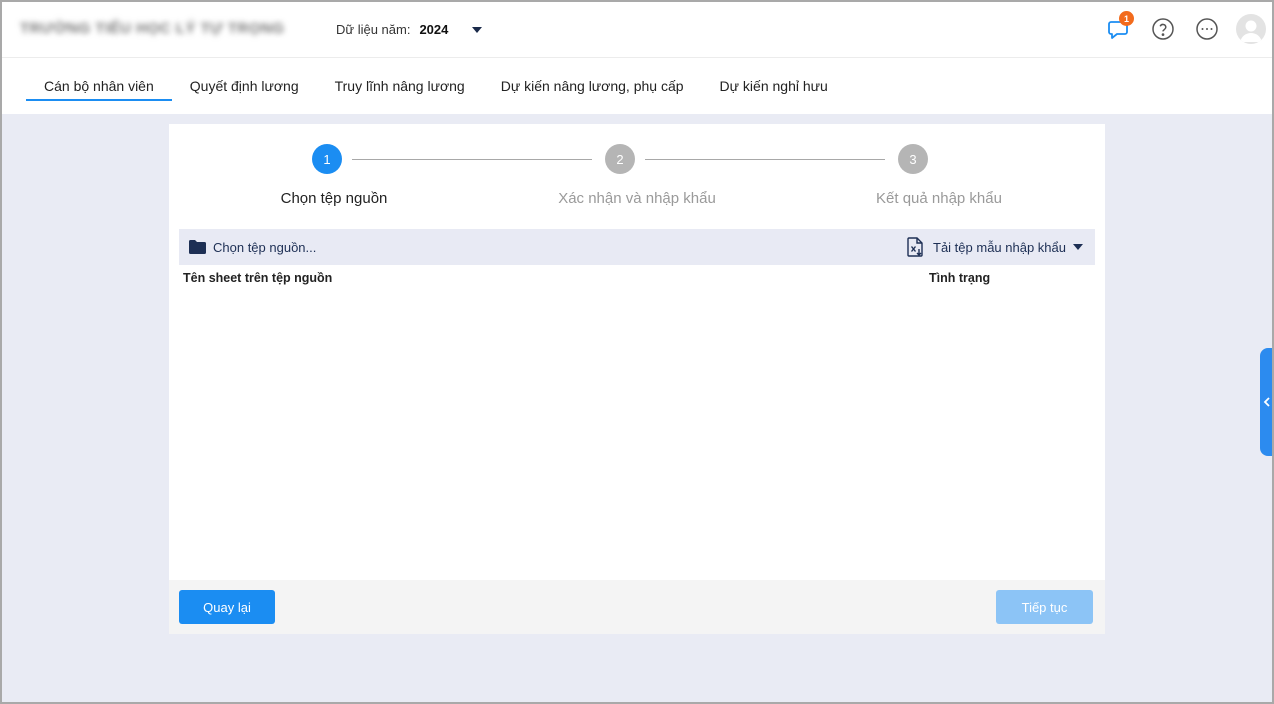  I want to click on year-selector: Dữ liệu năm: 2024, so click(409, 29).